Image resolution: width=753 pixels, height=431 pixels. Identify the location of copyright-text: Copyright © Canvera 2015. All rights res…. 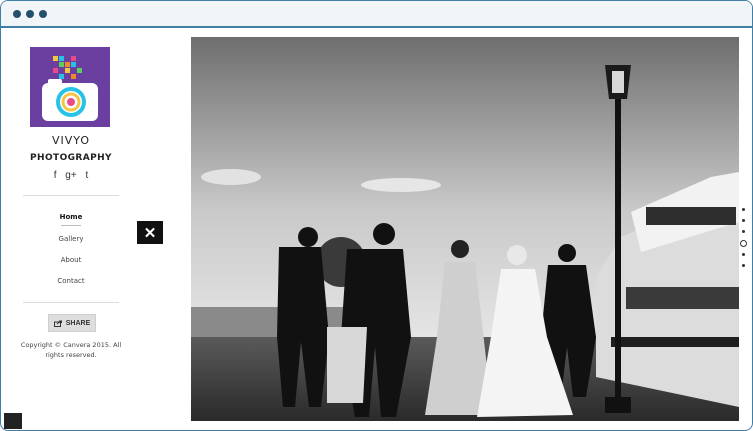
(71, 350).